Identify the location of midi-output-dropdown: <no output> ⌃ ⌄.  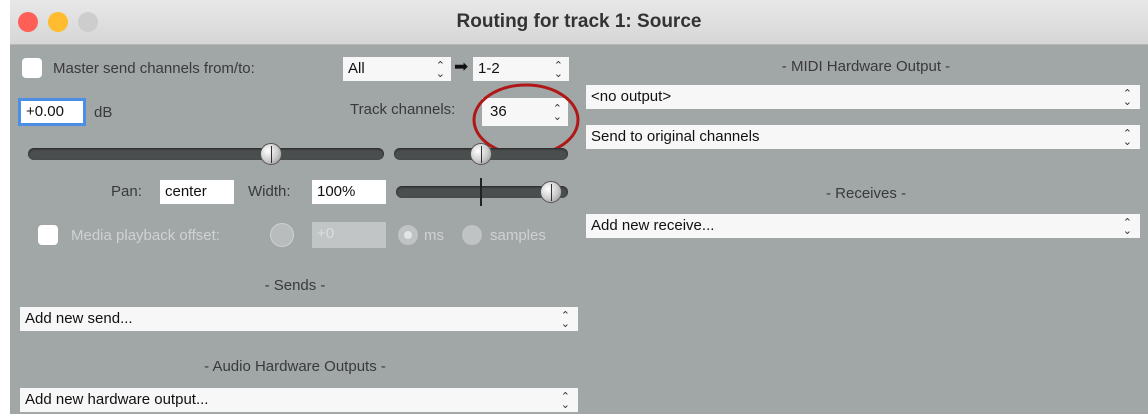
(863, 97).